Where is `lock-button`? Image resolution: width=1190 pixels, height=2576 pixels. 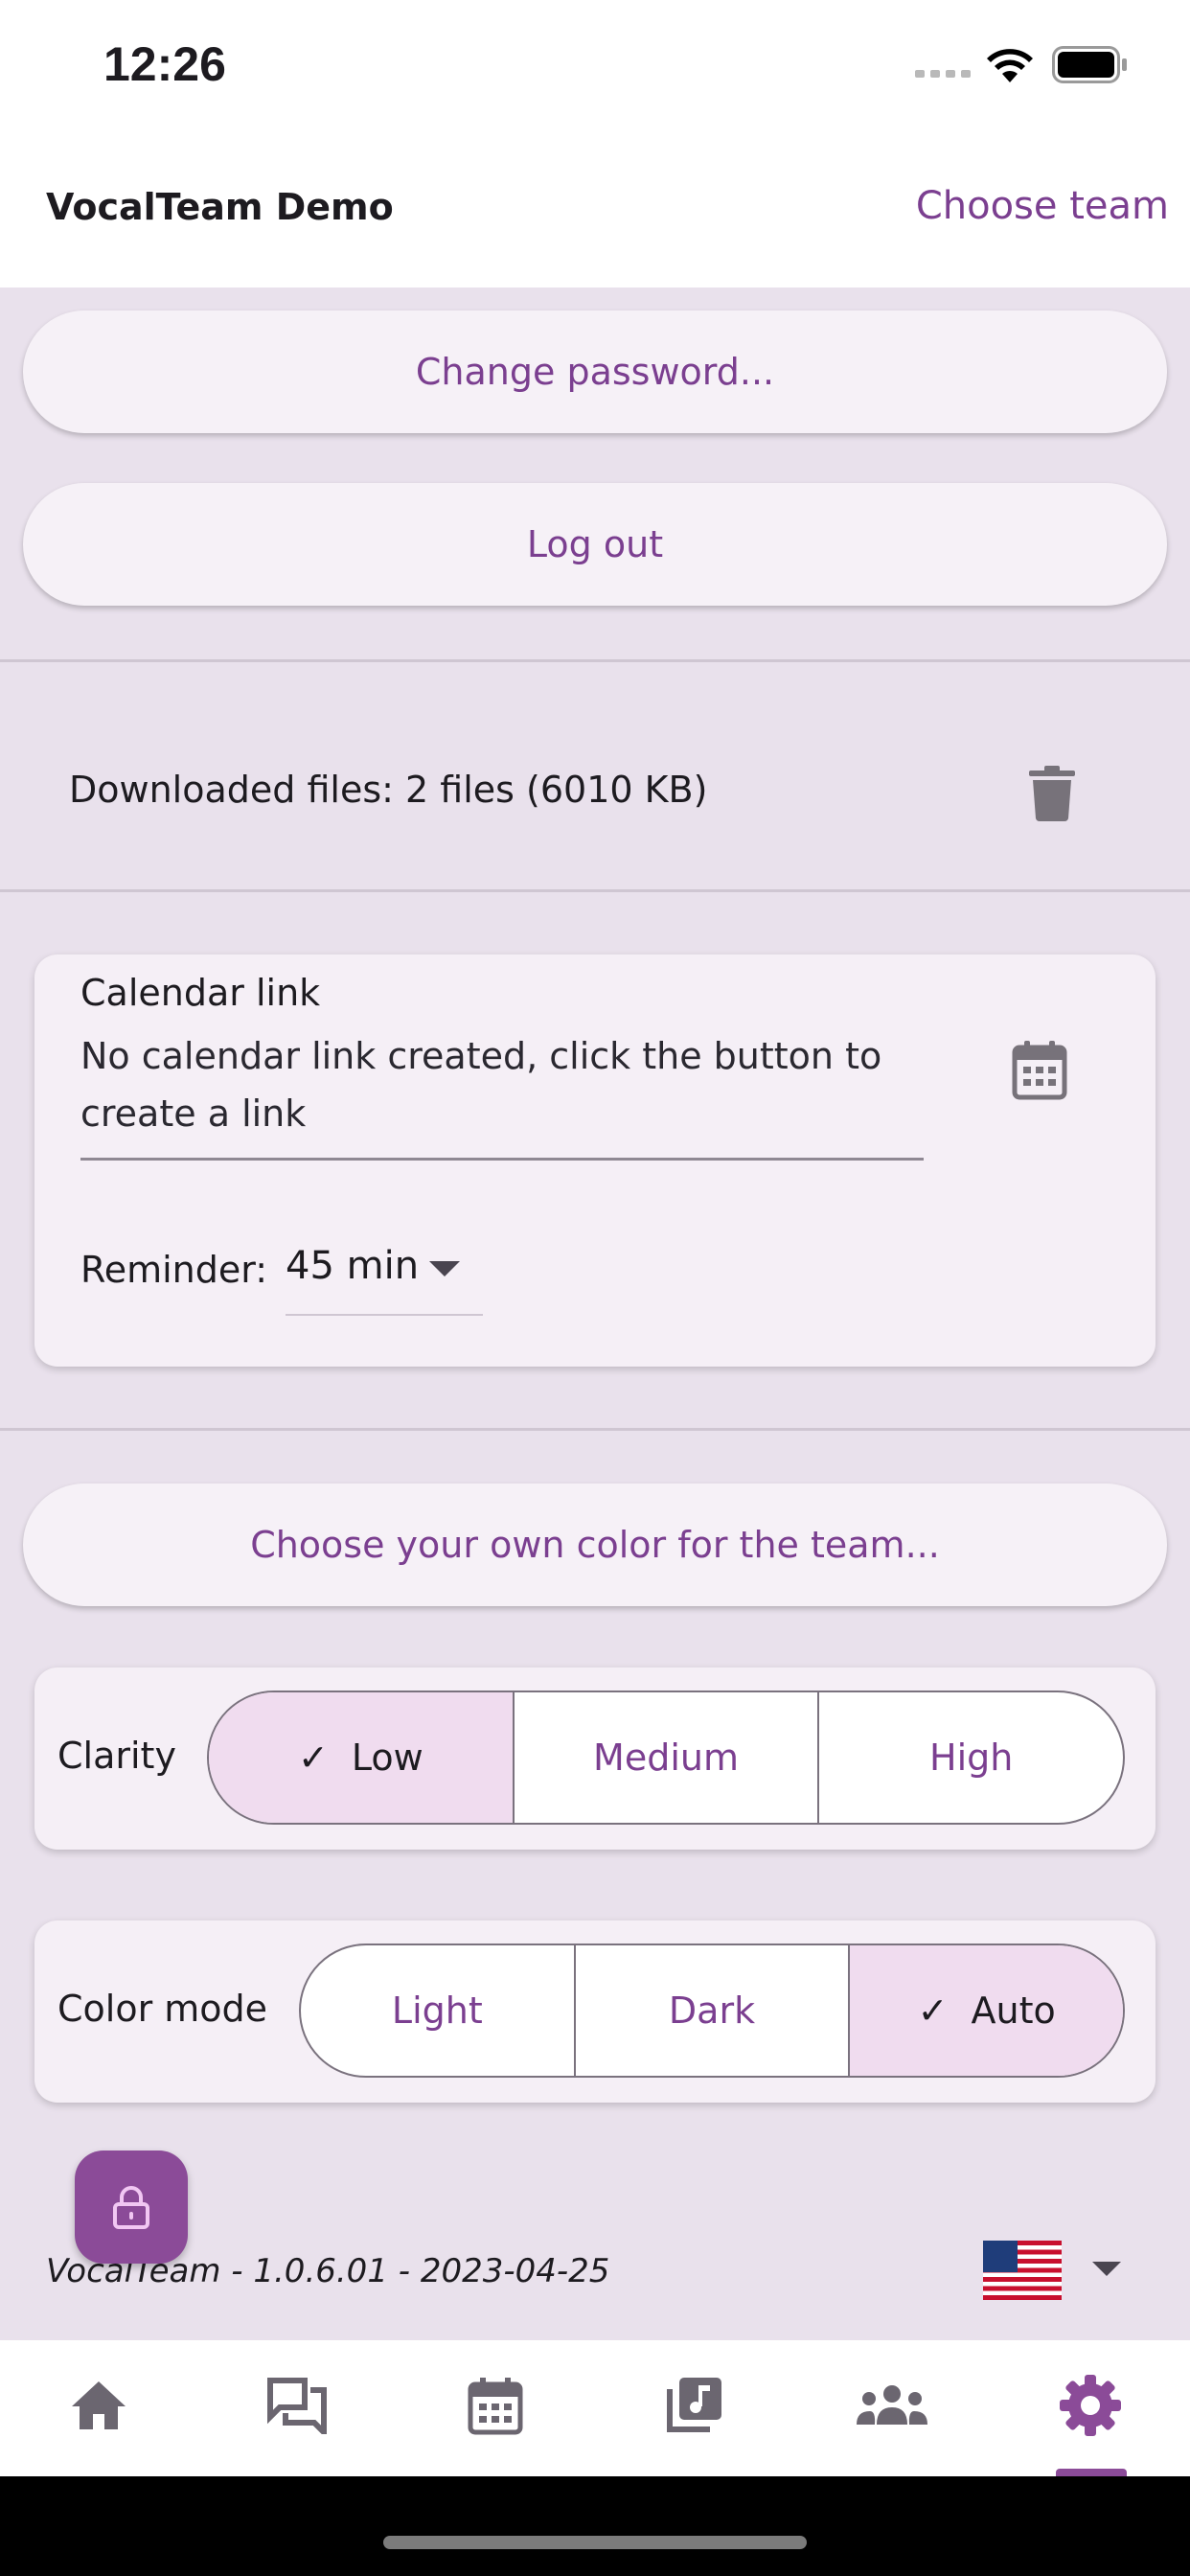
lock-button is located at coordinates (132, 2207).